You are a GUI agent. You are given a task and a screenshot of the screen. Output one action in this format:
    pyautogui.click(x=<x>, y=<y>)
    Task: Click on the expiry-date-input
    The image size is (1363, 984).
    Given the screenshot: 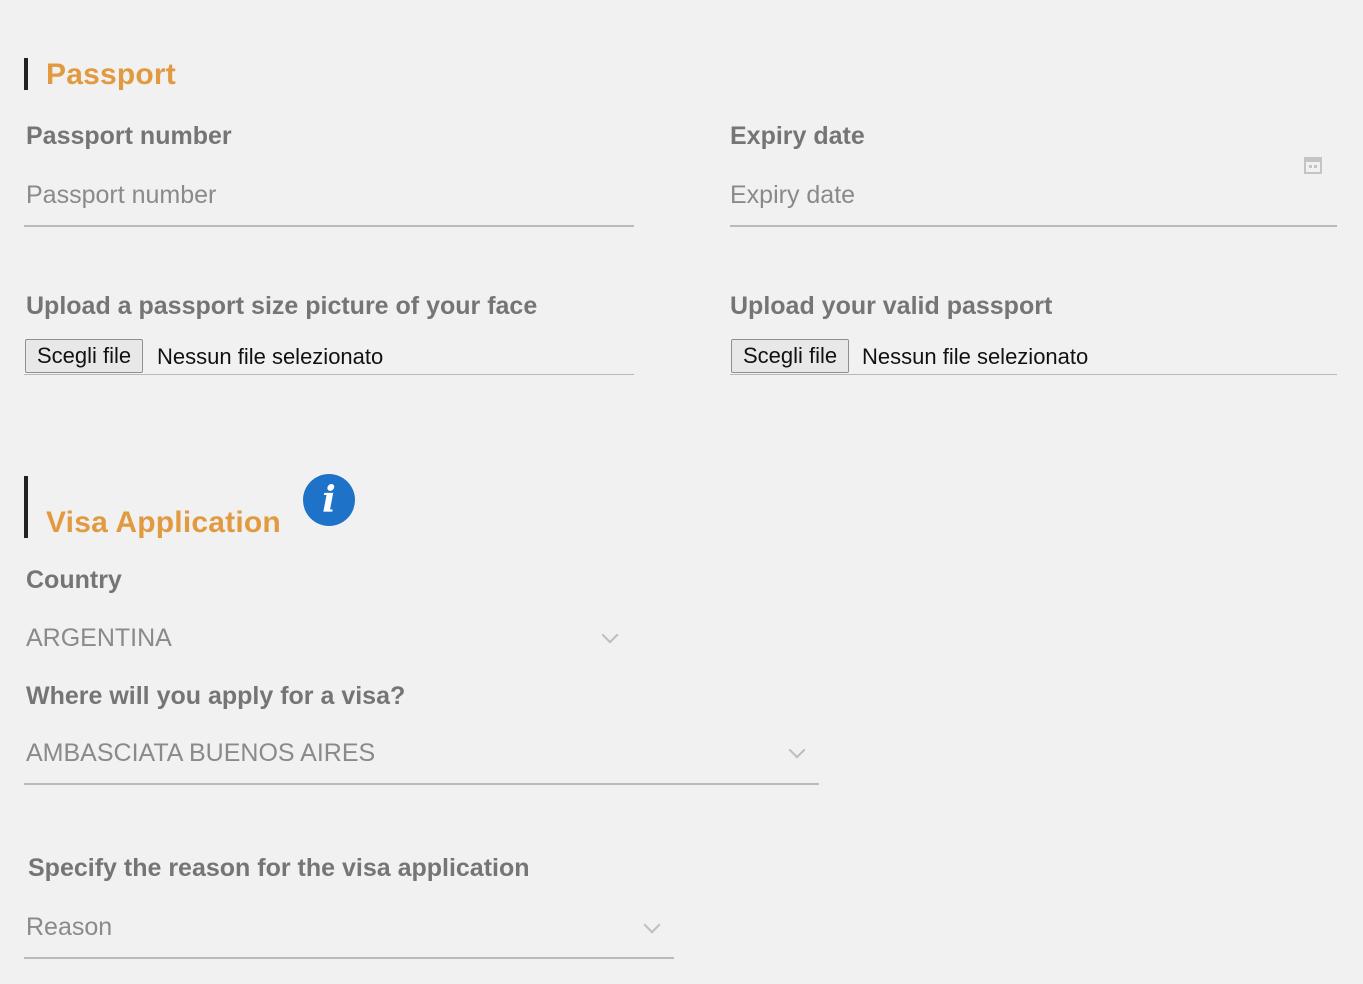 What is the action you would take?
    pyautogui.click(x=1010, y=195)
    